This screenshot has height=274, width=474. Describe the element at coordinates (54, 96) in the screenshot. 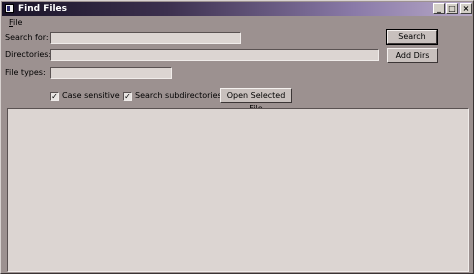

I see `case-sensitive-checkbox: ✓` at that location.